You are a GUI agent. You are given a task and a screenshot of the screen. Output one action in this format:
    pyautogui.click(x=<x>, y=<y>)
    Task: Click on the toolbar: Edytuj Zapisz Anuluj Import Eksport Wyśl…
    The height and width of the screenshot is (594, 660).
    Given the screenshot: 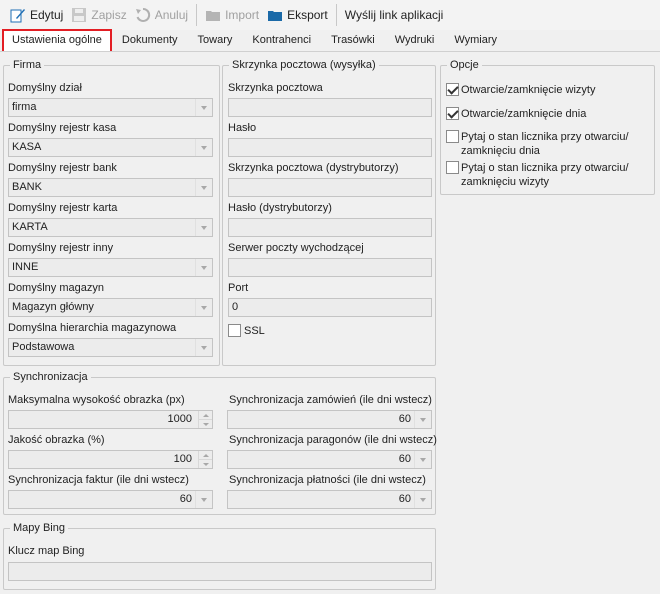 What is the action you would take?
    pyautogui.click(x=330, y=15)
    